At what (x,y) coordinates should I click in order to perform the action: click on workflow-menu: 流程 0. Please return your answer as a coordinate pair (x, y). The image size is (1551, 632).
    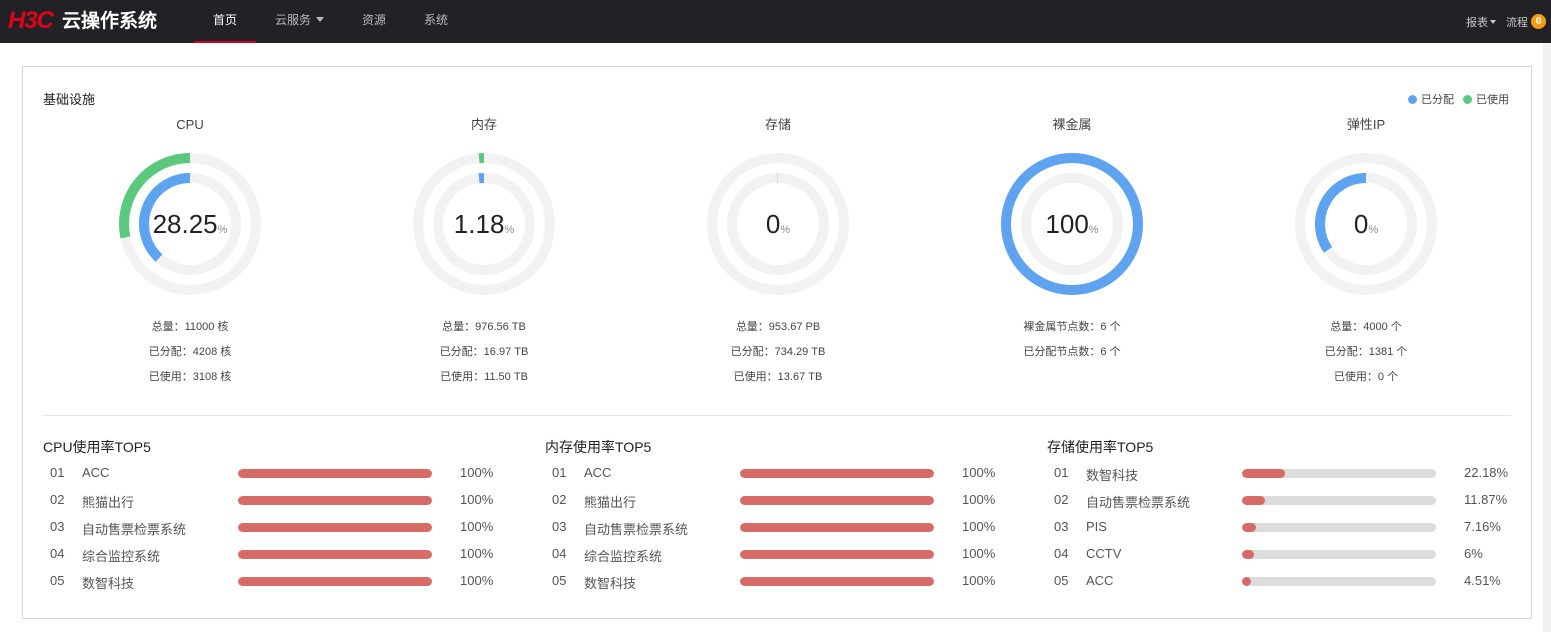
    Looking at the image, I should click on (1526, 22).